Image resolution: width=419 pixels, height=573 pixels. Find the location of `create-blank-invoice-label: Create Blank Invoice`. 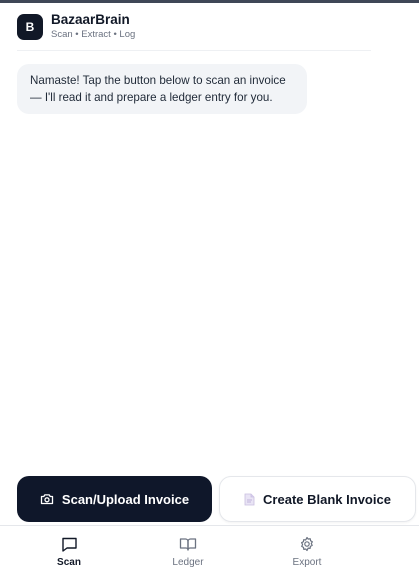

create-blank-invoice-label: Create Blank Invoice is located at coordinates (327, 499).